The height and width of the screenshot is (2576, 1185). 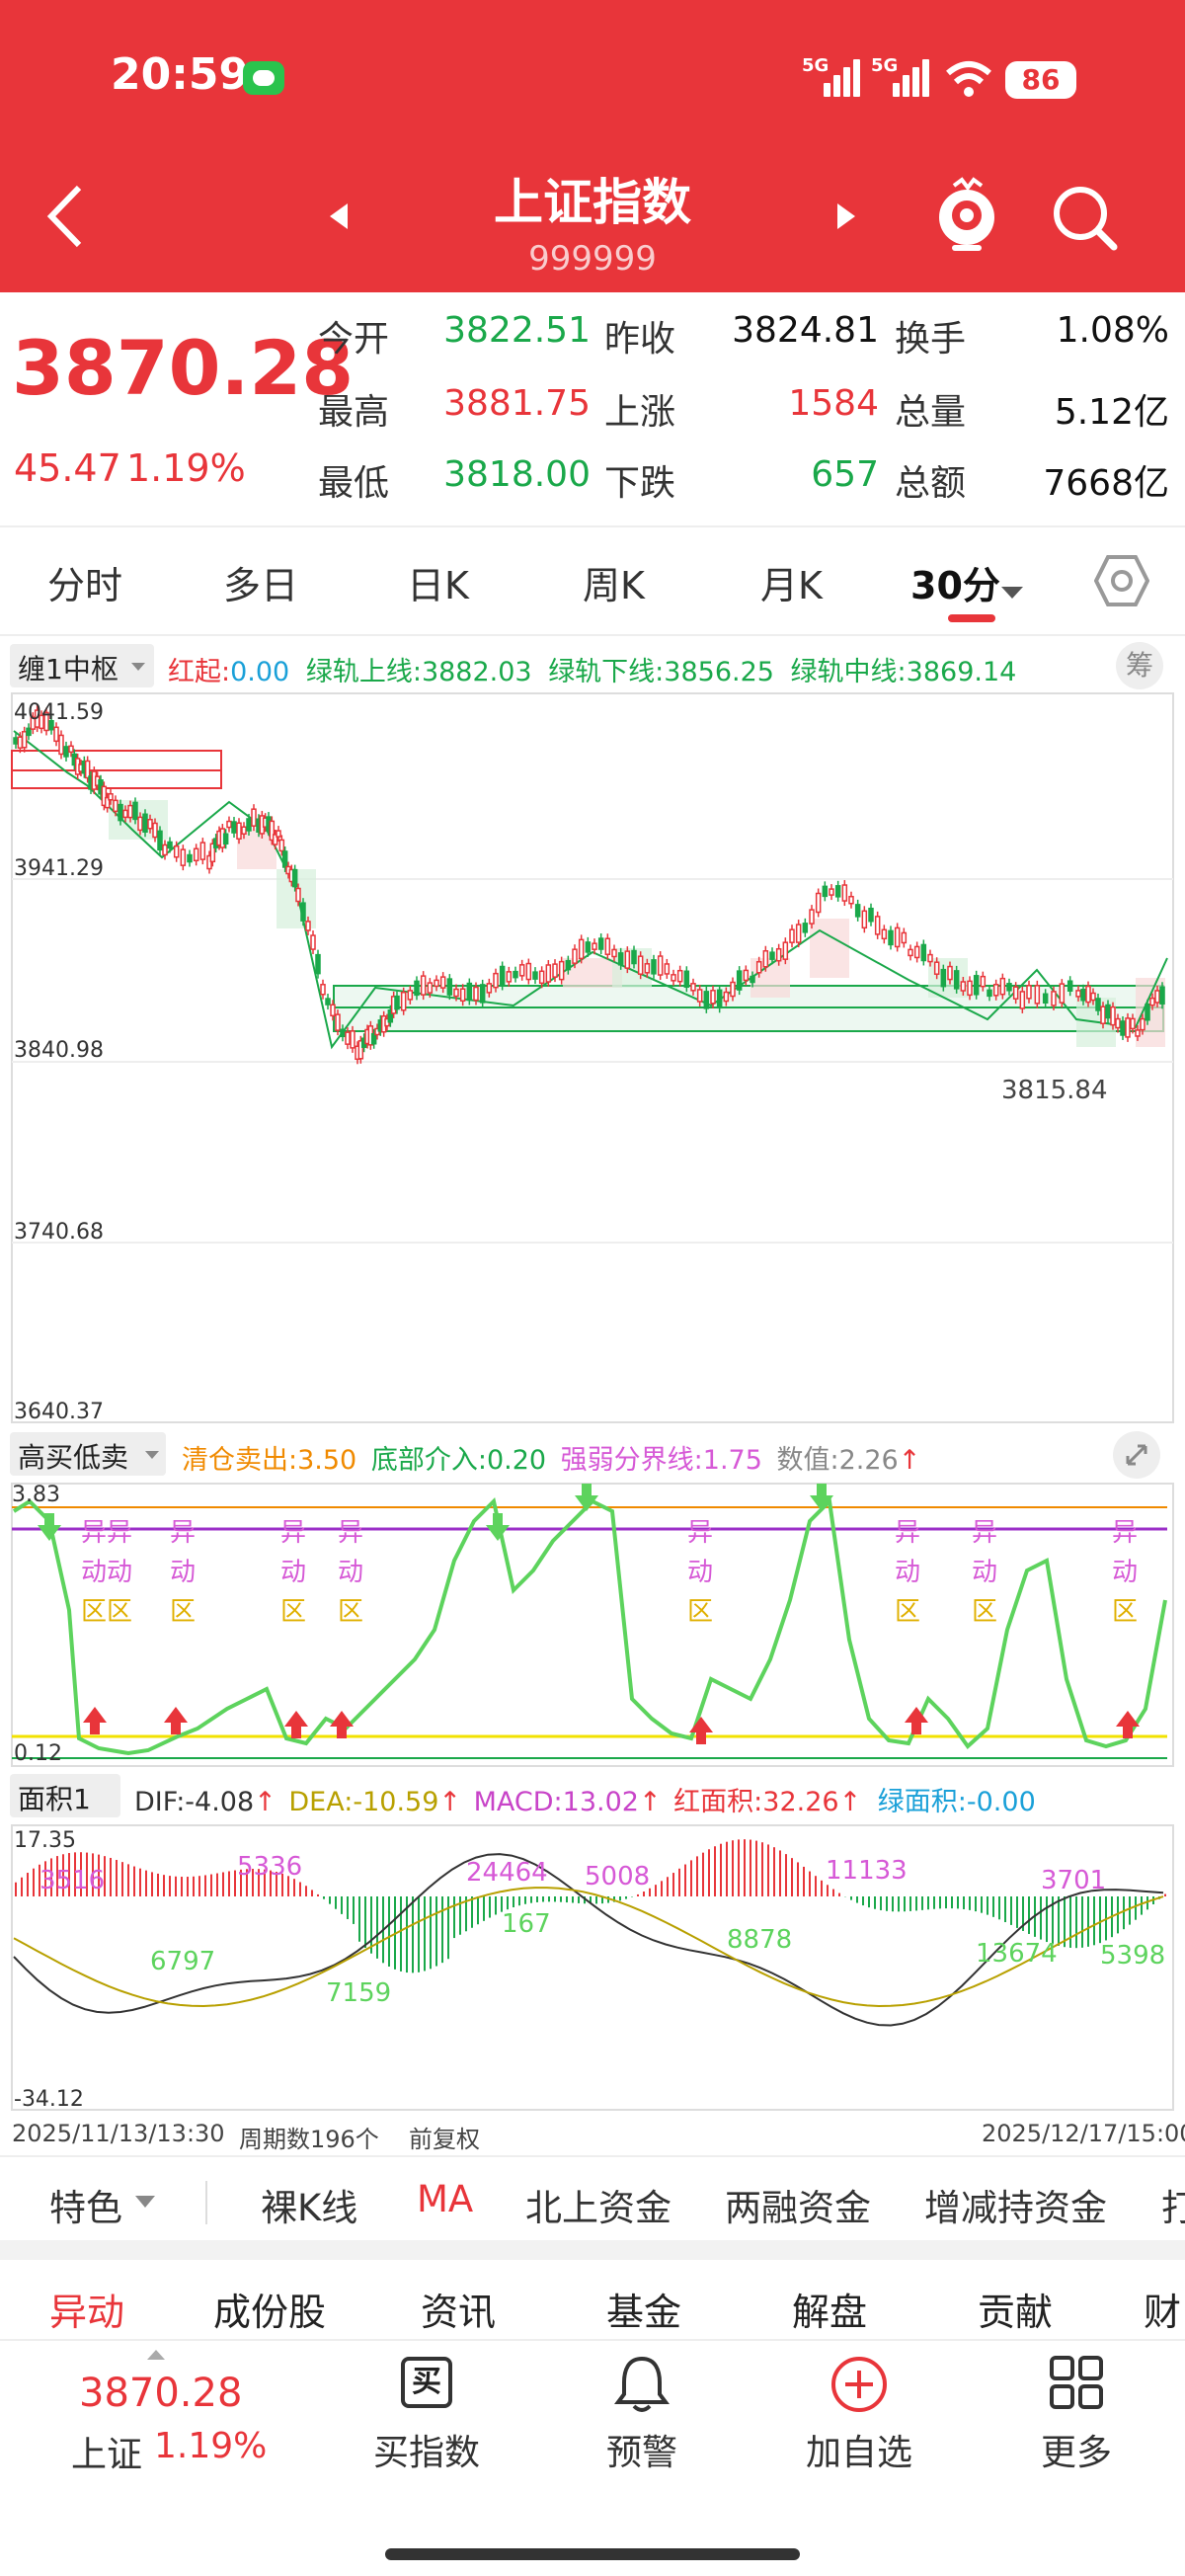 What do you see at coordinates (87, 2309) in the screenshot?
I see `info-tab-abnormal: 异动` at bounding box center [87, 2309].